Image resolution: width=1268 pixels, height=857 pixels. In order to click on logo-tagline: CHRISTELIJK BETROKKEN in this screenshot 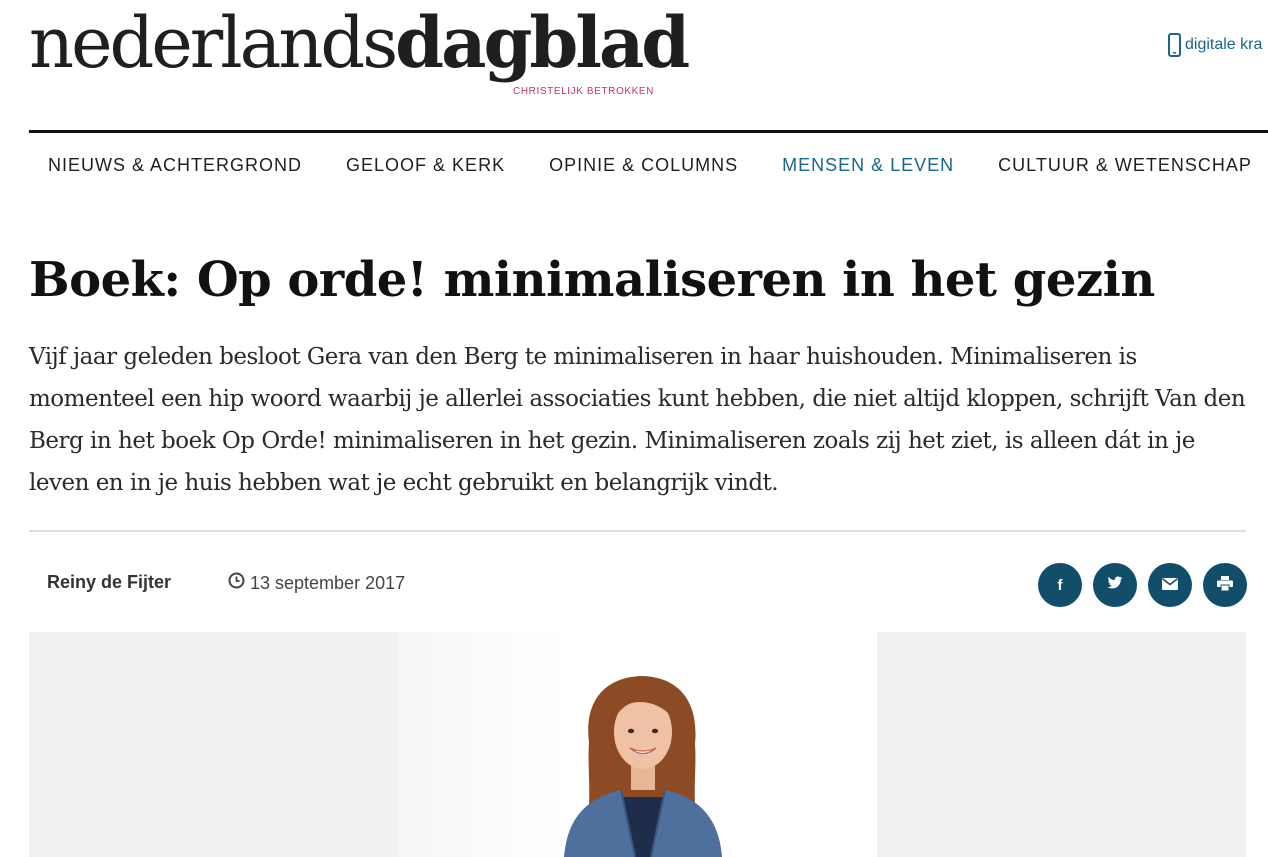, I will do `click(583, 91)`.